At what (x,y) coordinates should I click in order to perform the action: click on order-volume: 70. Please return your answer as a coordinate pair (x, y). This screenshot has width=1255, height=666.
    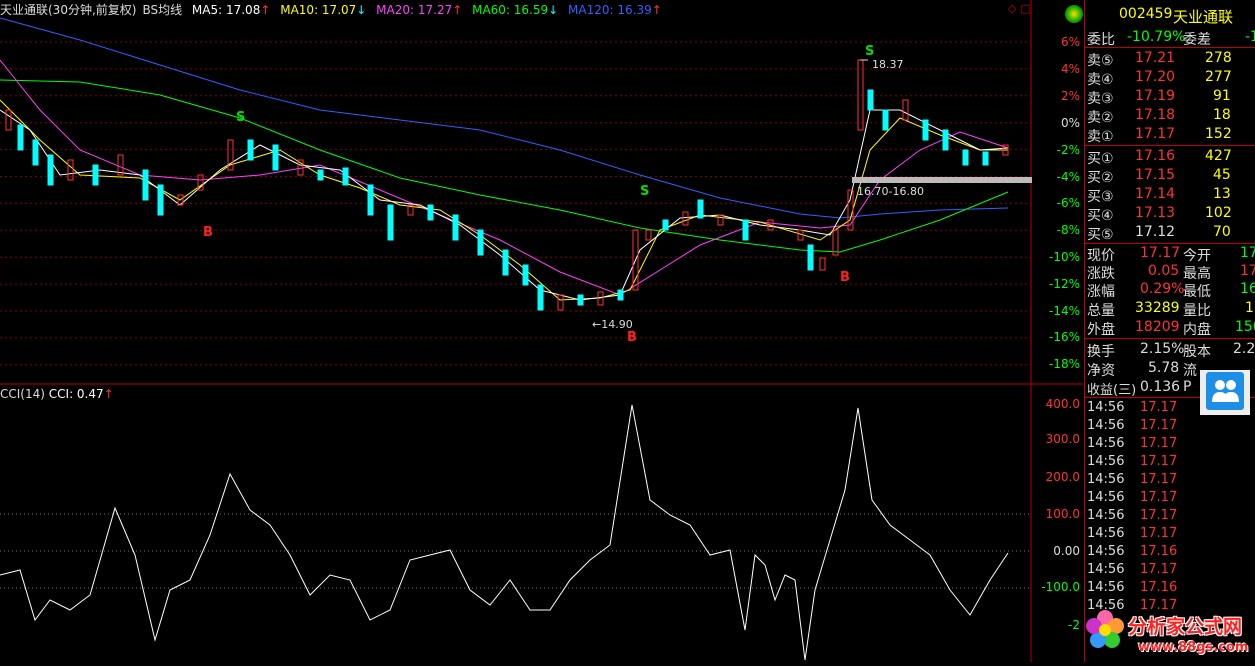
    Looking at the image, I should click on (1222, 232).